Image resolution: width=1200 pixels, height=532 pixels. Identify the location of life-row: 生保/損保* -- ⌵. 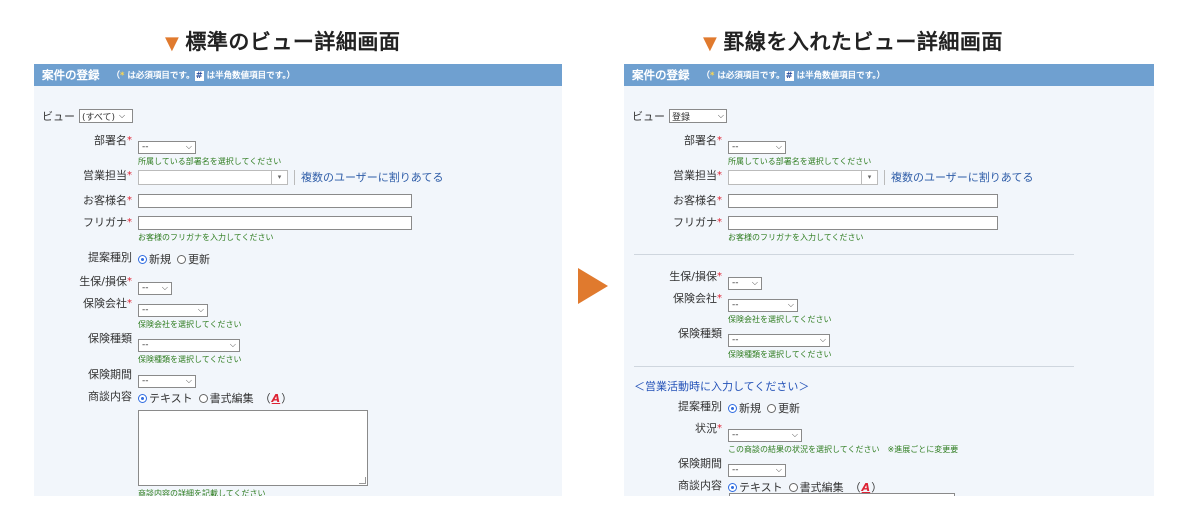
(103, 285).